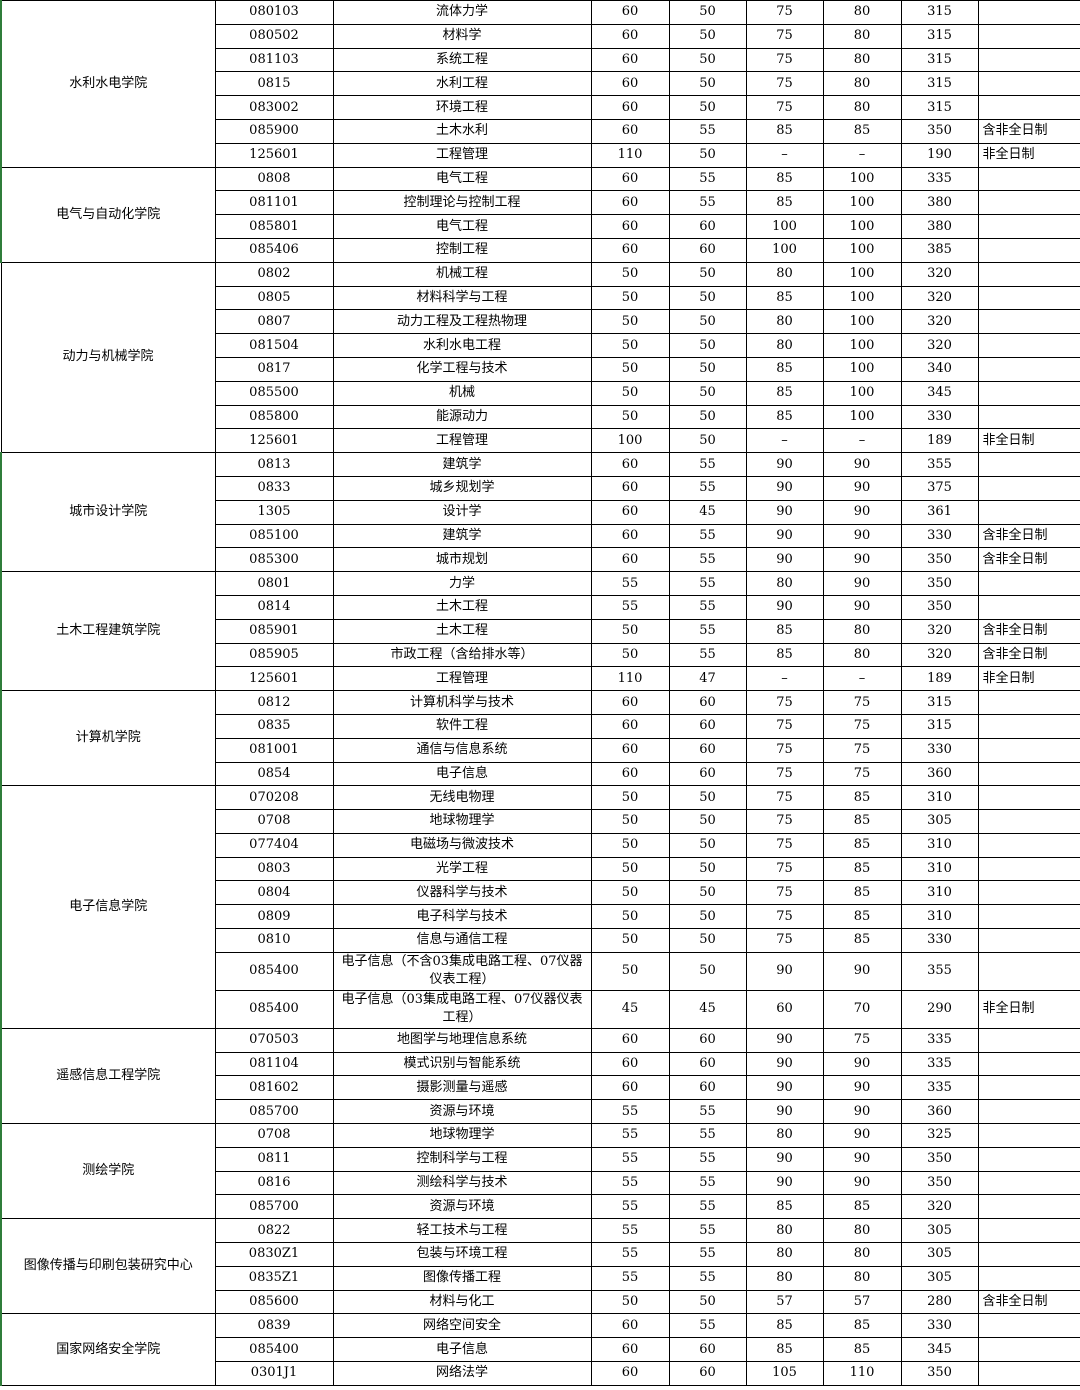 Image resolution: width=1080 pixels, height=1390 pixels. Describe the element at coordinates (862, 441) in the screenshot. I see `subject2-score-cell: –` at that location.